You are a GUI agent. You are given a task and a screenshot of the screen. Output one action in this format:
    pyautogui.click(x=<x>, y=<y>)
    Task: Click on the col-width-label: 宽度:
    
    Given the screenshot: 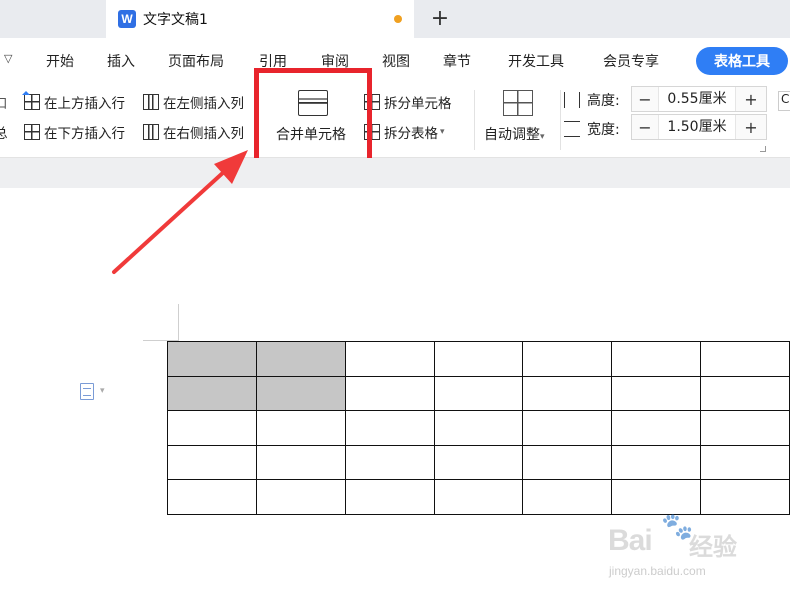 What is the action you would take?
    pyautogui.click(x=592, y=129)
    